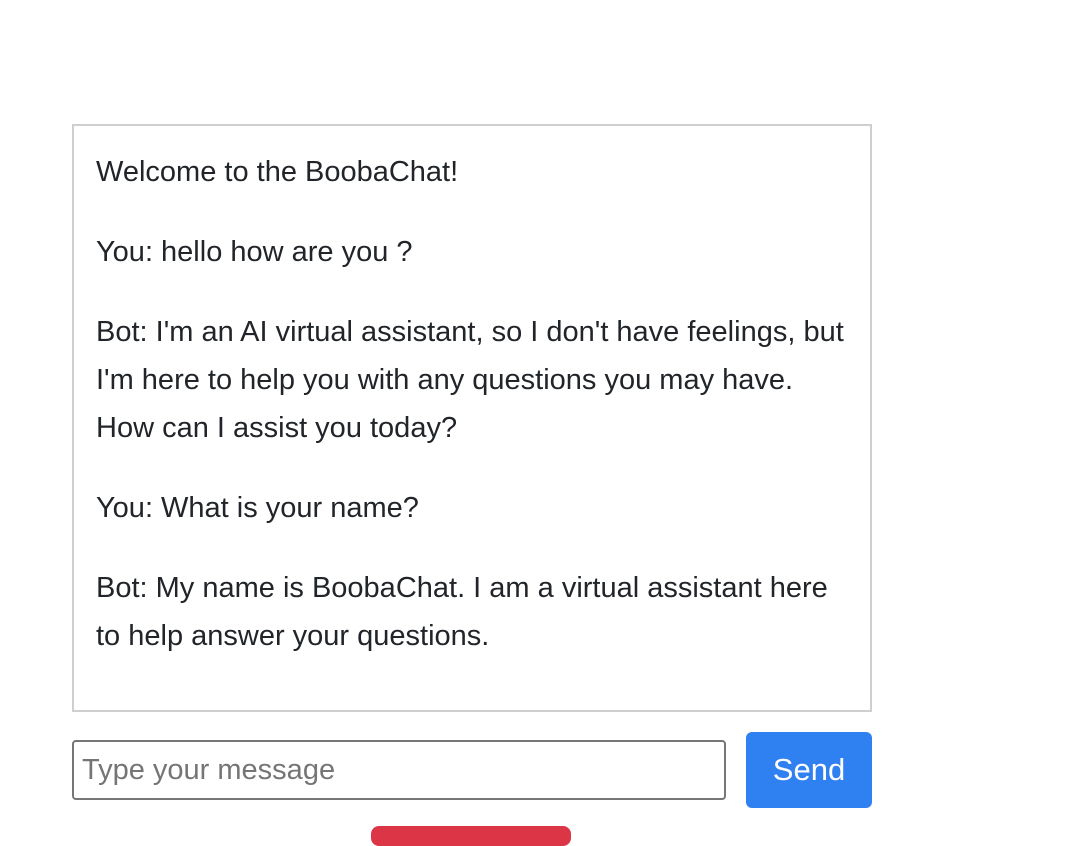 This screenshot has height=846, width=1074. I want to click on message-composer: Send, so click(472, 770).